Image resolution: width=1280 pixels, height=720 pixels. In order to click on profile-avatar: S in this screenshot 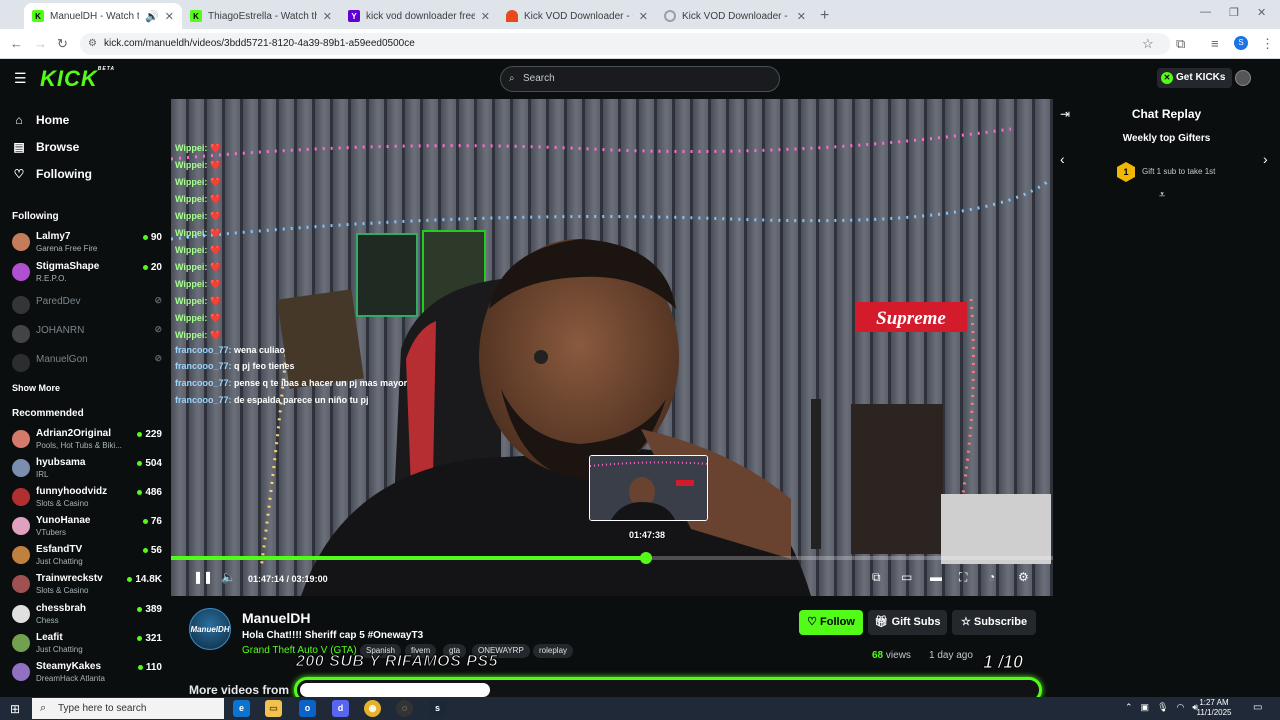, I will do `click(1241, 43)`.